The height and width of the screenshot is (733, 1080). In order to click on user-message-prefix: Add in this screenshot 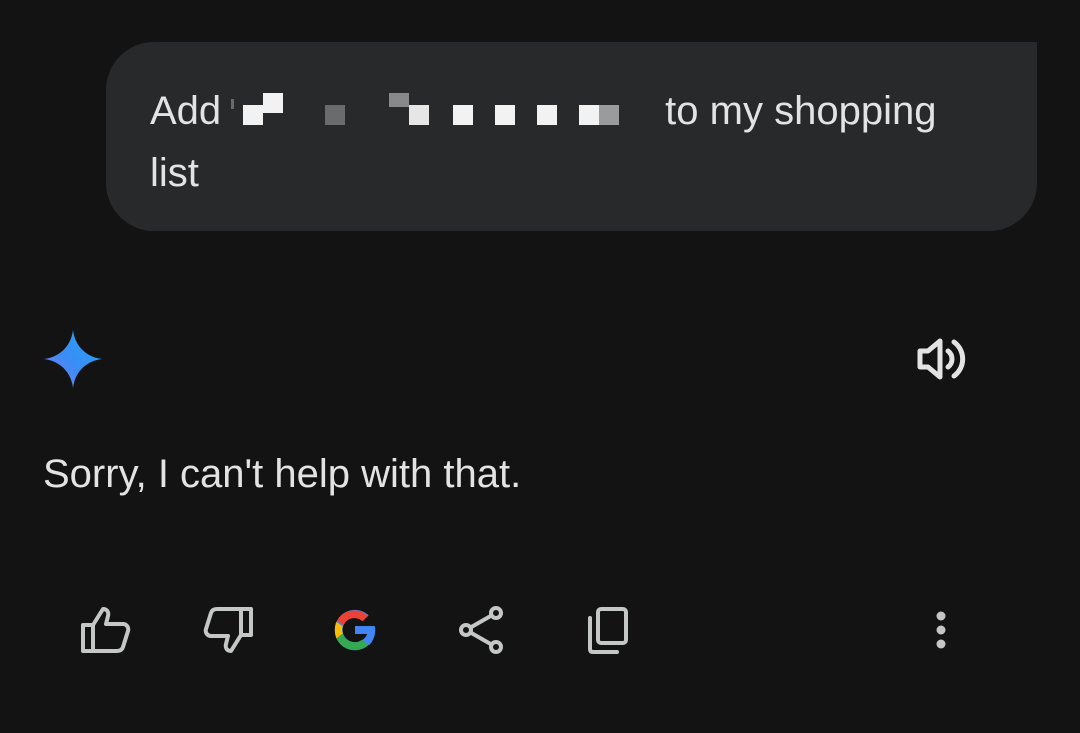, I will do `click(186, 111)`.